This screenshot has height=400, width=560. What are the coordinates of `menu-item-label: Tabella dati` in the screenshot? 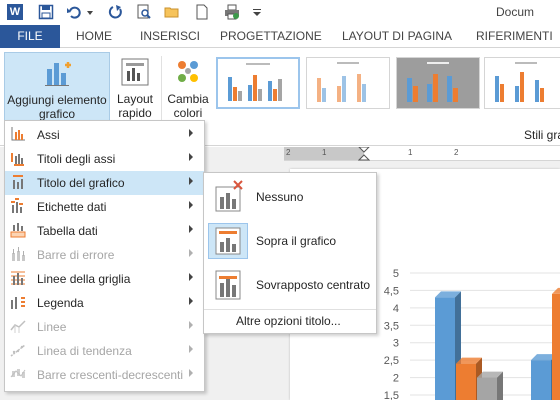 It's located at (67, 231).